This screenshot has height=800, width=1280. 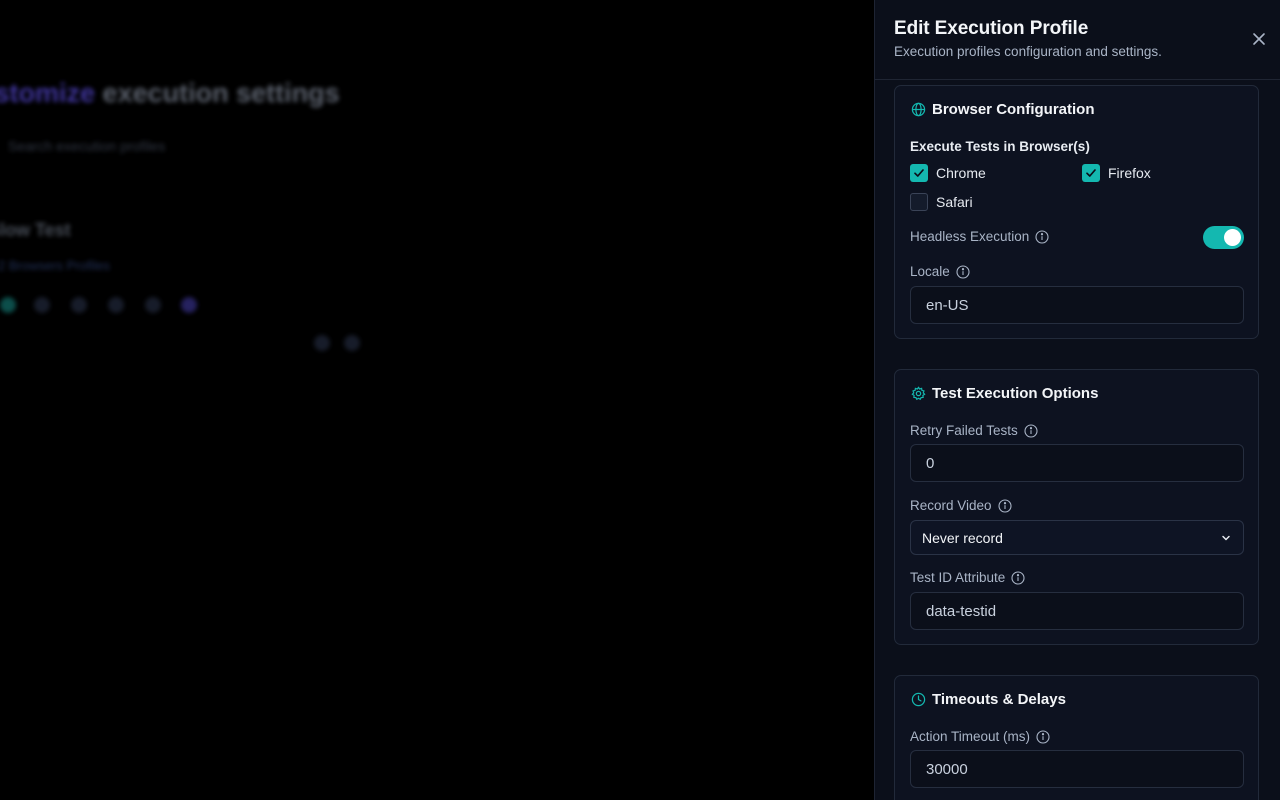 I want to click on close-icon, so click(x=1259, y=39).